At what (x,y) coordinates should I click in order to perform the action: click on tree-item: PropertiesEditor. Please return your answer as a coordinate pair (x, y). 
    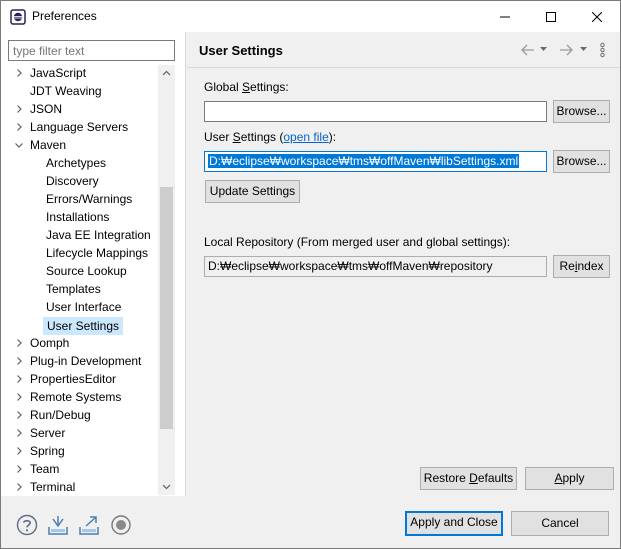
    Looking at the image, I should click on (79, 379).